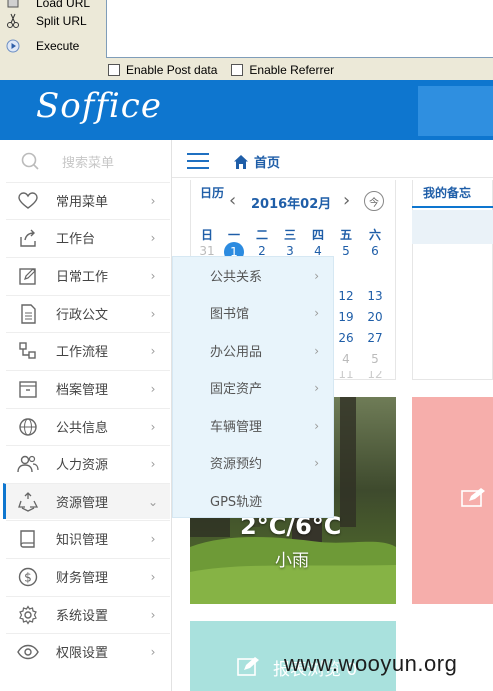 The width and height of the screenshot is (493, 691). What do you see at coordinates (88, 576) in the screenshot?
I see `sidebar-item-finance: $ 财务管理 ›` at bounding box center [88, 576].